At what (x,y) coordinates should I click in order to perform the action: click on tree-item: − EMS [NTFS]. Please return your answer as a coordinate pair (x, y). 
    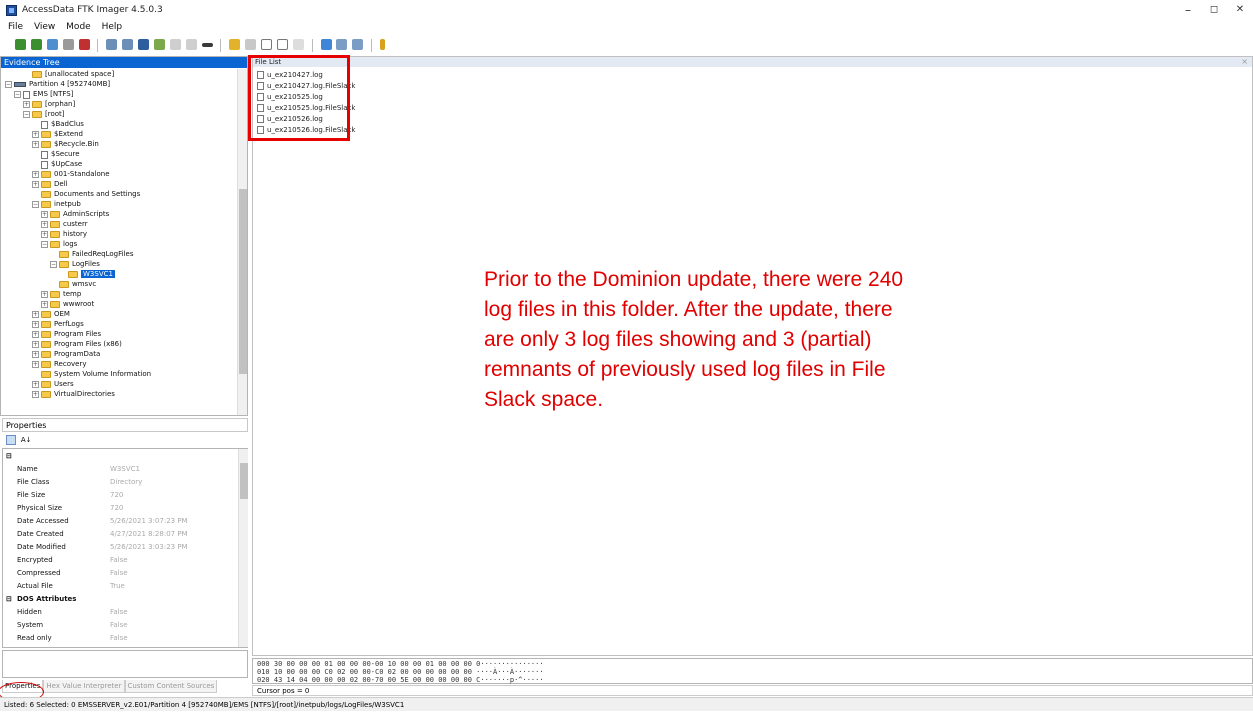
    Looking at the image, I should click on (43, 94).